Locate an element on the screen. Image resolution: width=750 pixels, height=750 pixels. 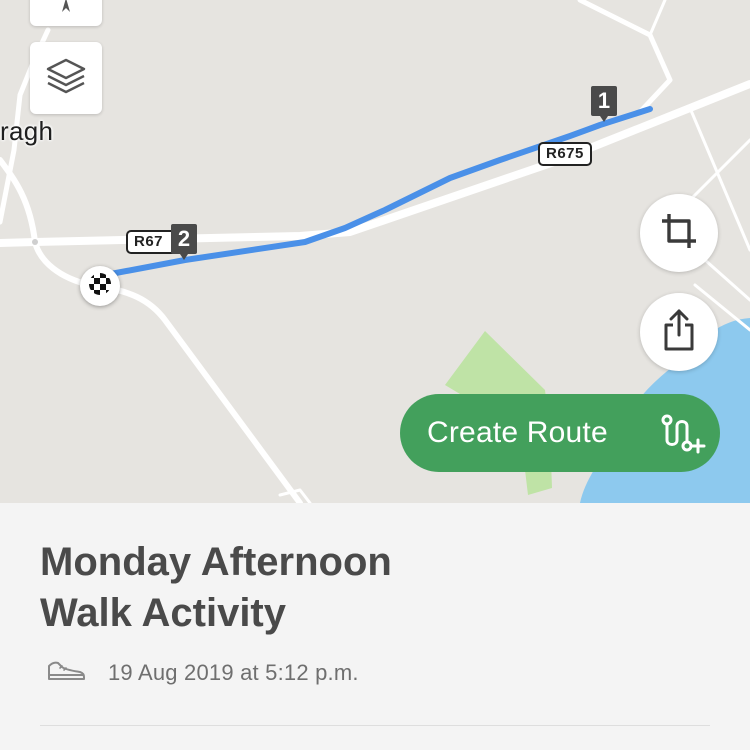
compass-button is located at coordinates (66, 13).